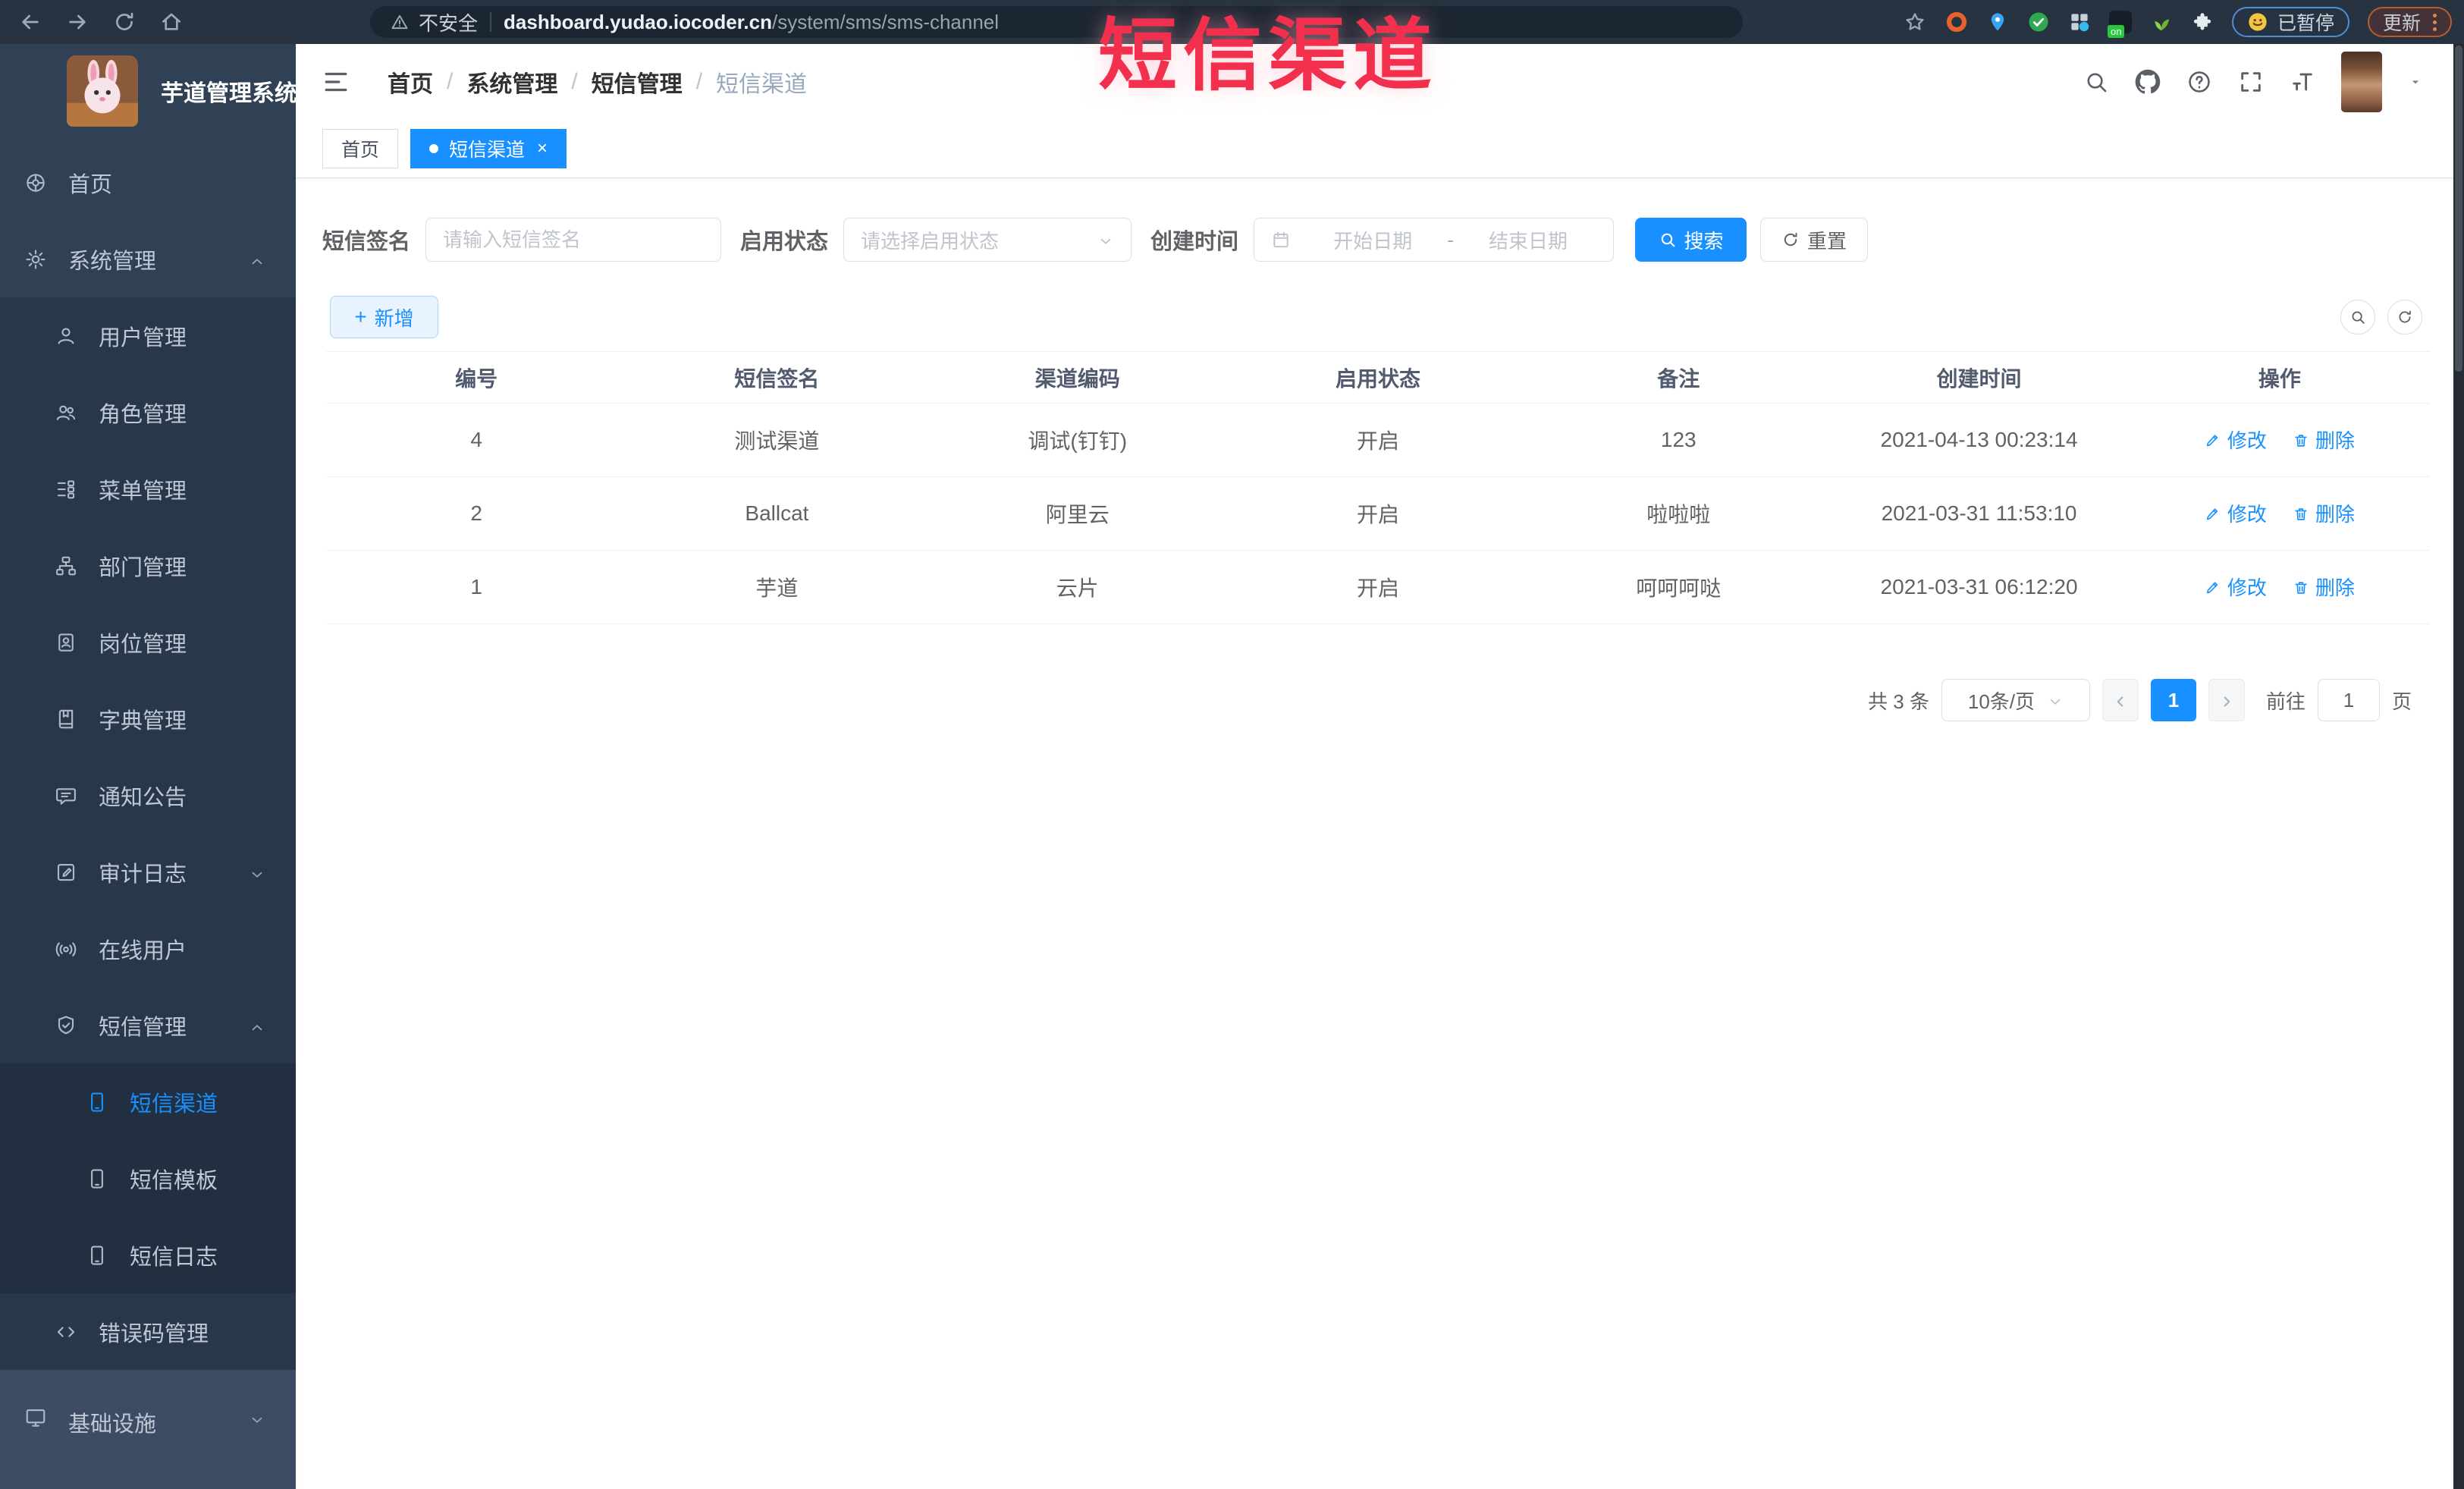 The image size is (2464, 1489). I want to click on bookmark-star-icon, so click(1915, 22).